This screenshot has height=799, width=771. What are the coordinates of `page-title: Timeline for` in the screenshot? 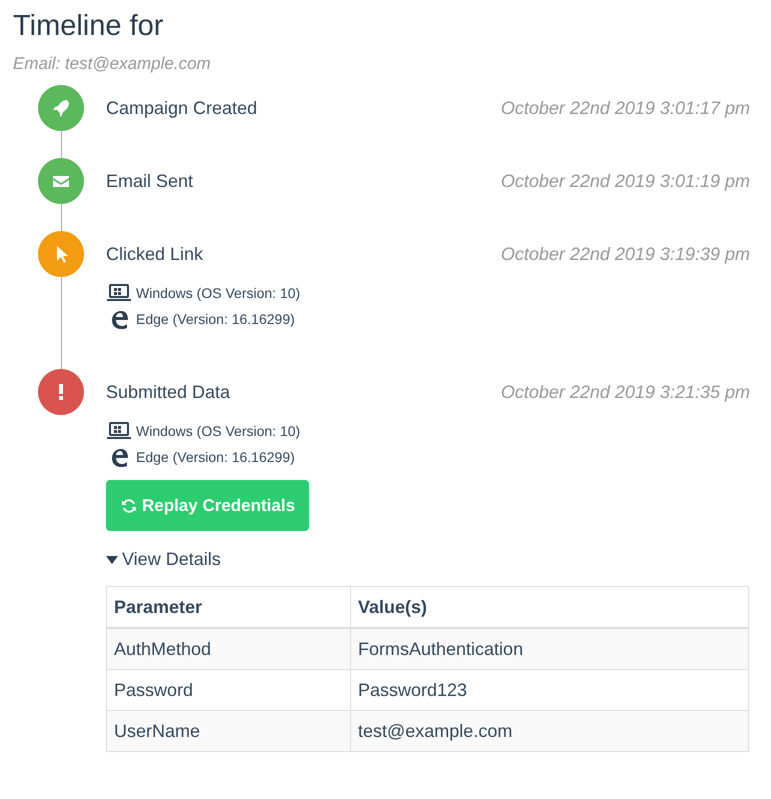 It's located at (88, 26).